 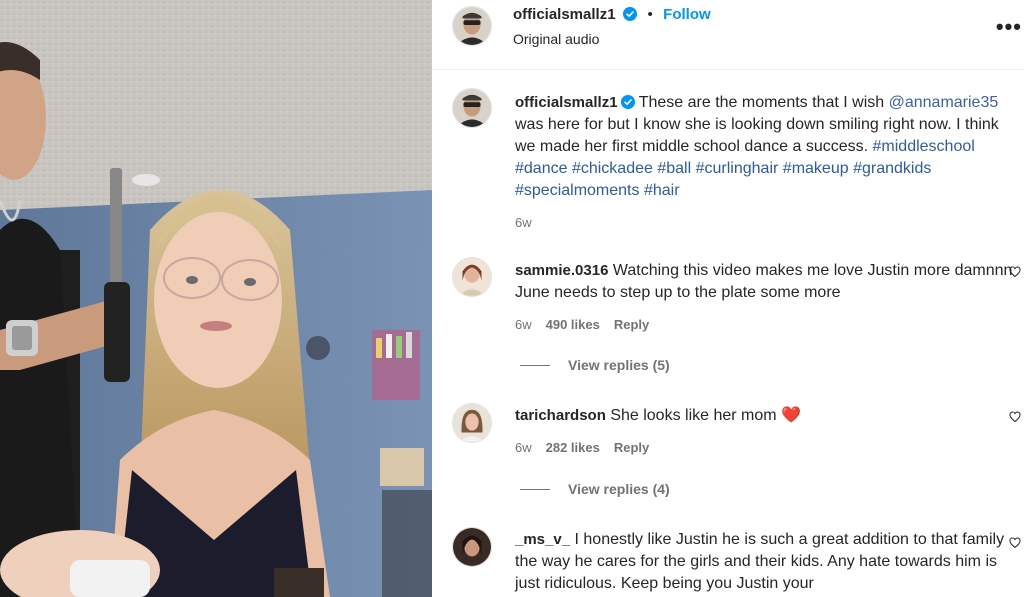 I want to click on view-replies-button: View replies (4), so click(x=595, y=489).